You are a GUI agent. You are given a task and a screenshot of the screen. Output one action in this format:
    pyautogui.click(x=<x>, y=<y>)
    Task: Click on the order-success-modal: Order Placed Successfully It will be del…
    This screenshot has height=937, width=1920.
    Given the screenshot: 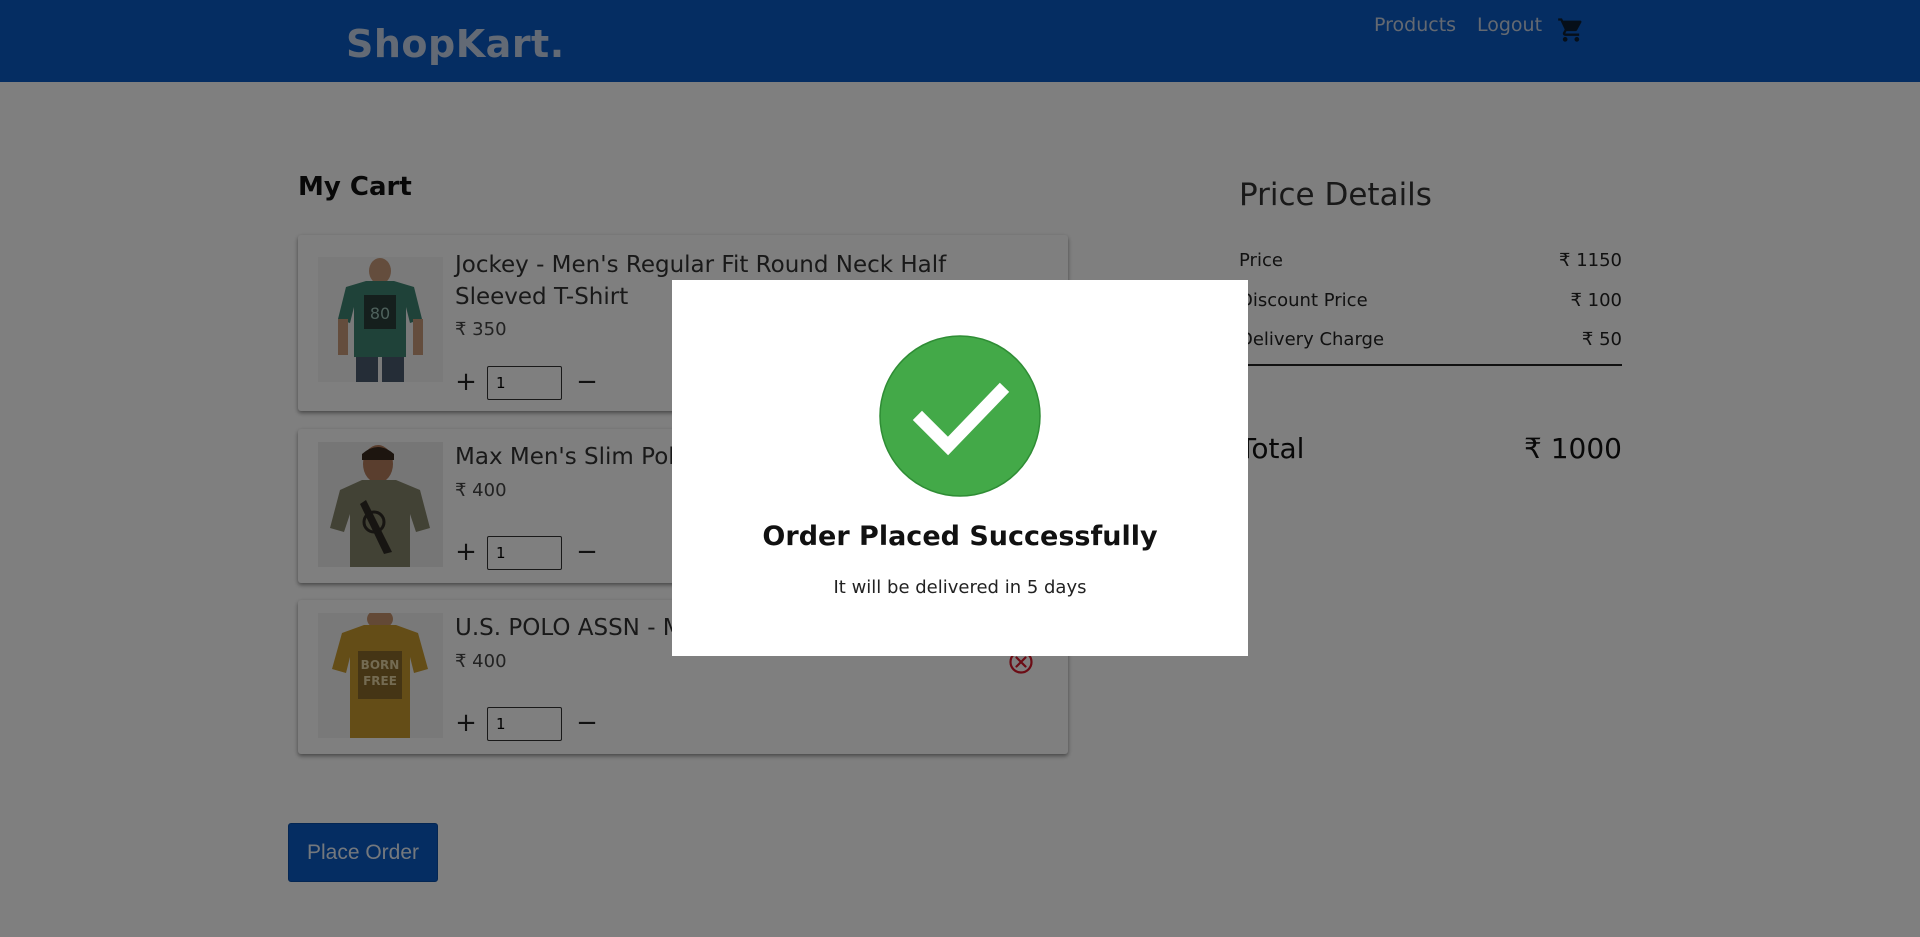 What is the action you would take?
    pyautogui.click(x=960, y=468)
    